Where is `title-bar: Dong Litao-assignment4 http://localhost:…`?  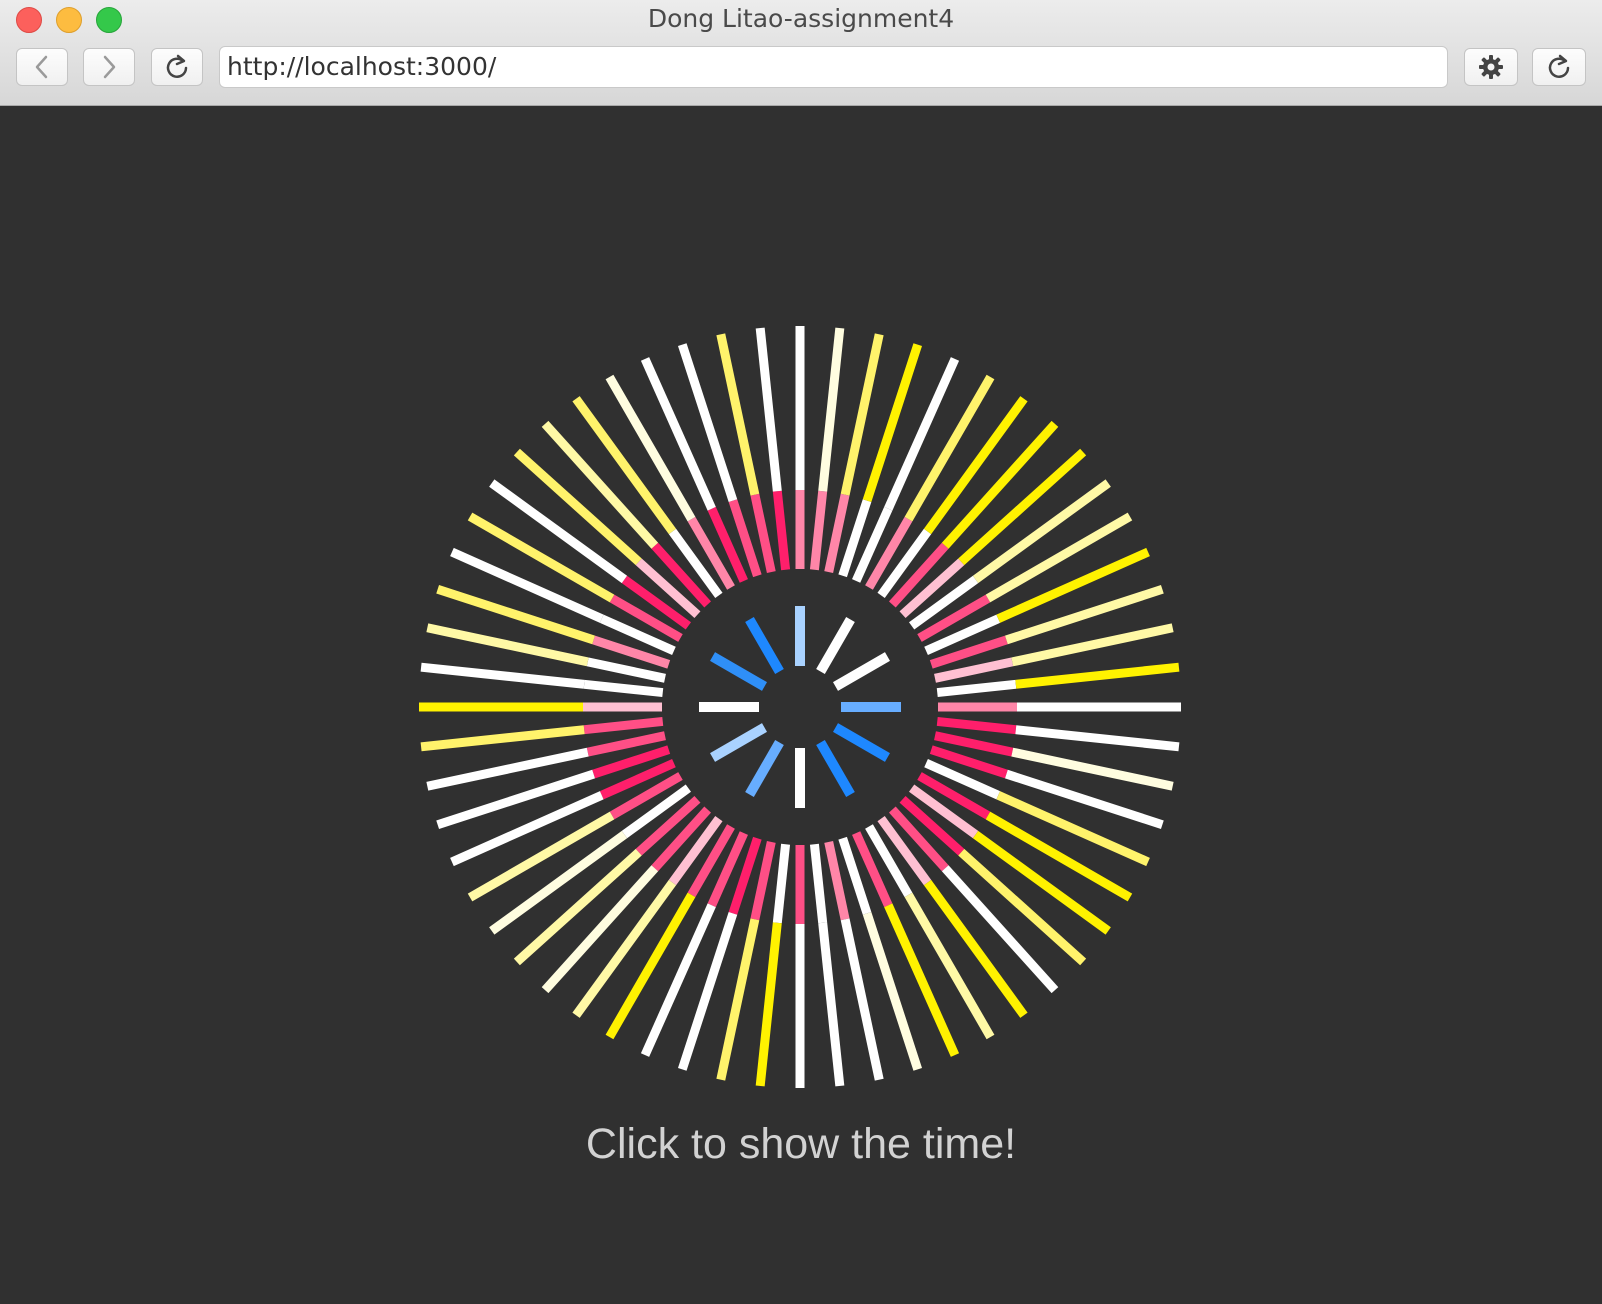
title-bar: Dong Litao-assignment4 http://localhost:… is located at coordinates (801, 53).